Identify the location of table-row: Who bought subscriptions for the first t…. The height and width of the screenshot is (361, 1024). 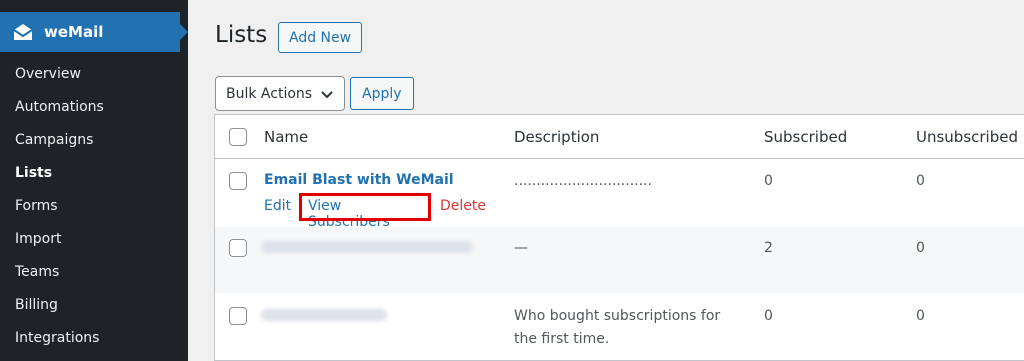
(619, 326).